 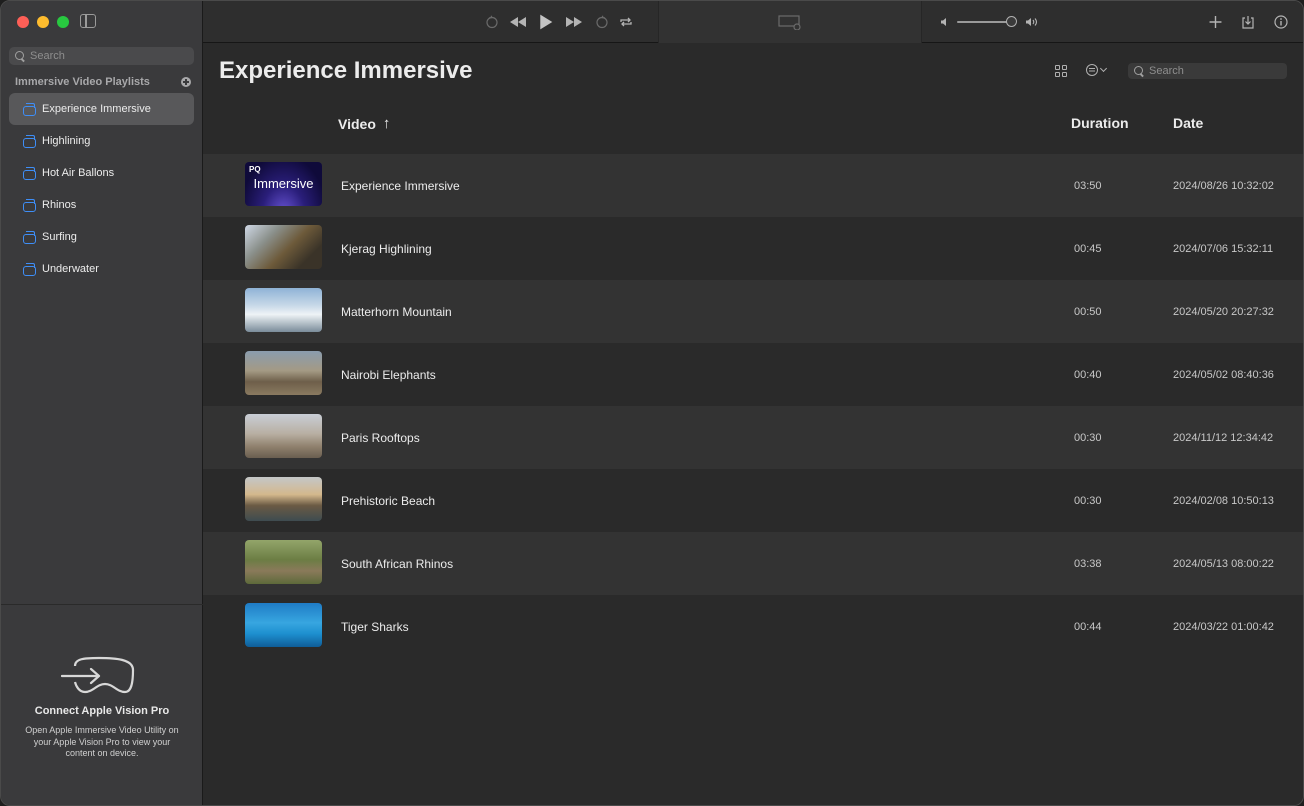 What do you see at coordinates (386, 123) in the screenshot?
I see `sort-ascending-icon: ↑` at bounding box center [386, 123].